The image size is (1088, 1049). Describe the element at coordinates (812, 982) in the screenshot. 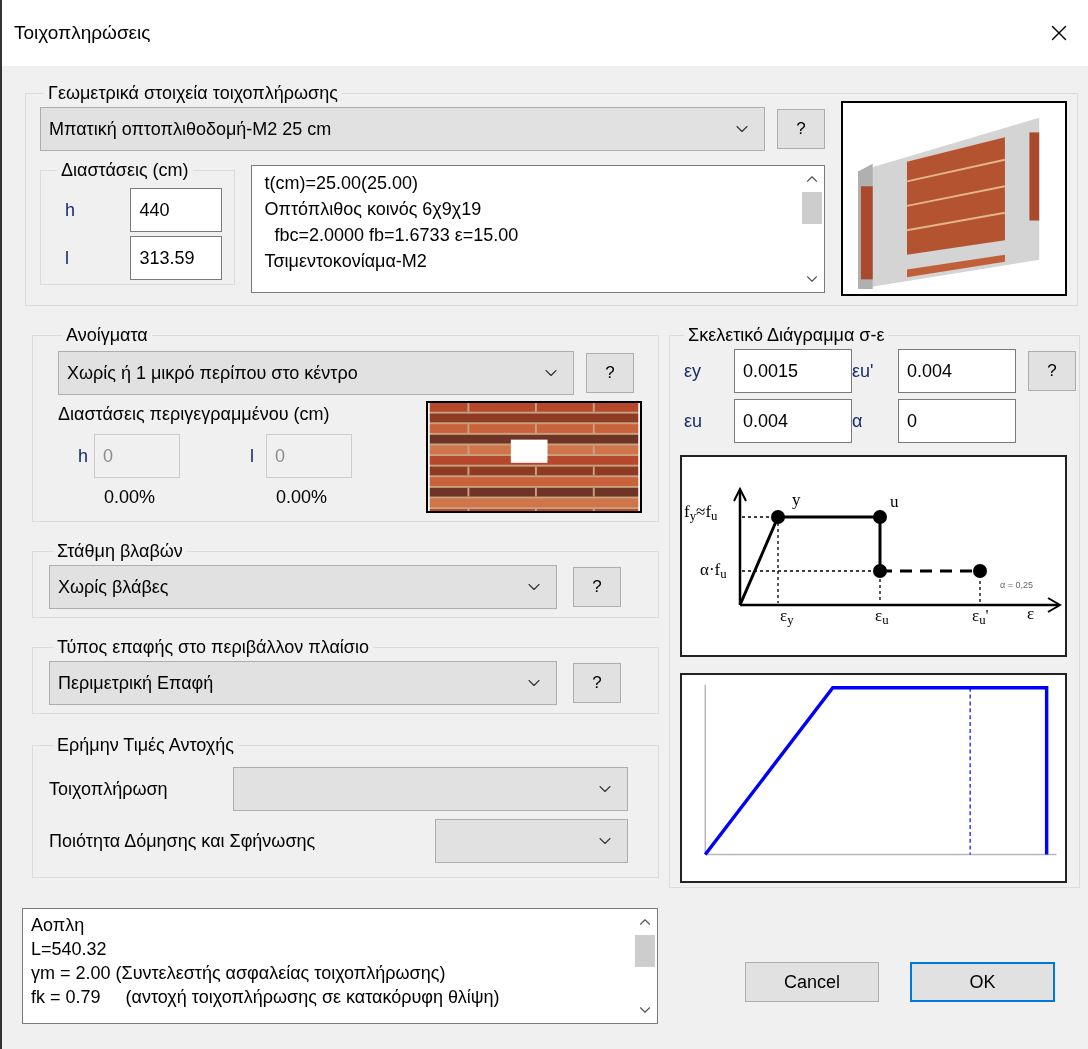

I see `dialog-button: Cancel` at that location.